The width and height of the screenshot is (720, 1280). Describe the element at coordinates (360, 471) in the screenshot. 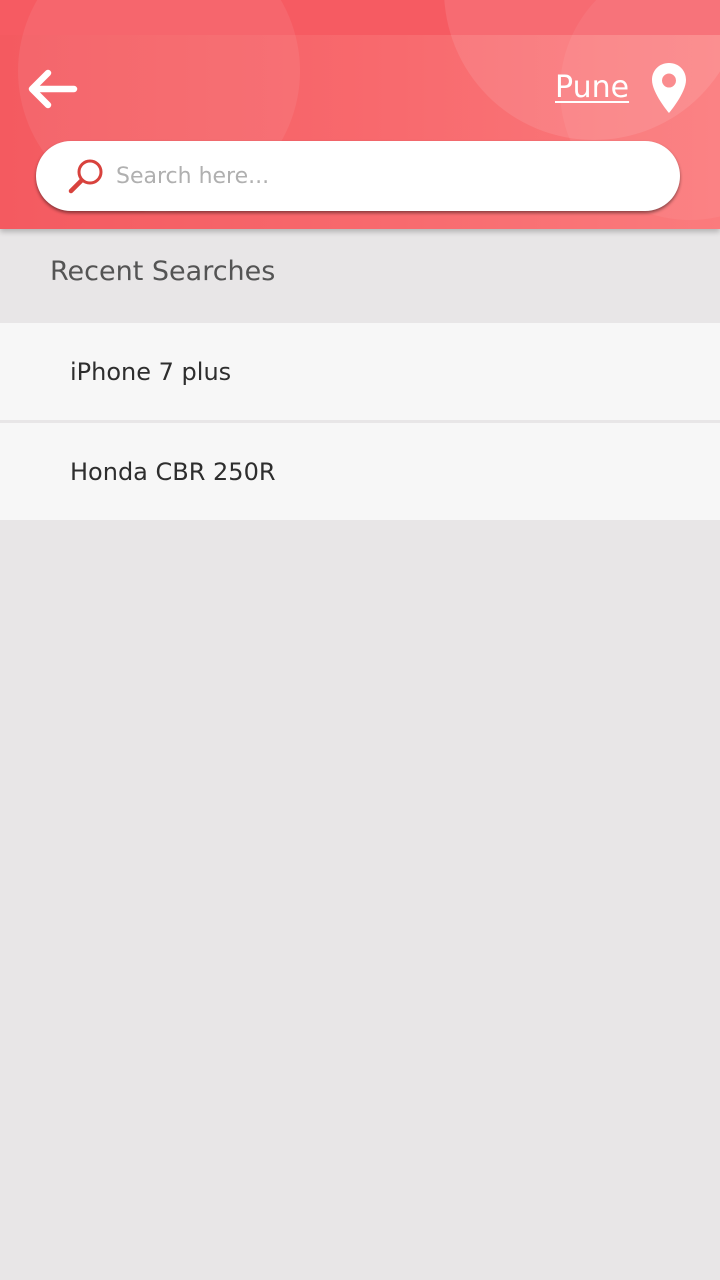

I see `list-item: Honda CBR 250R` at that location.